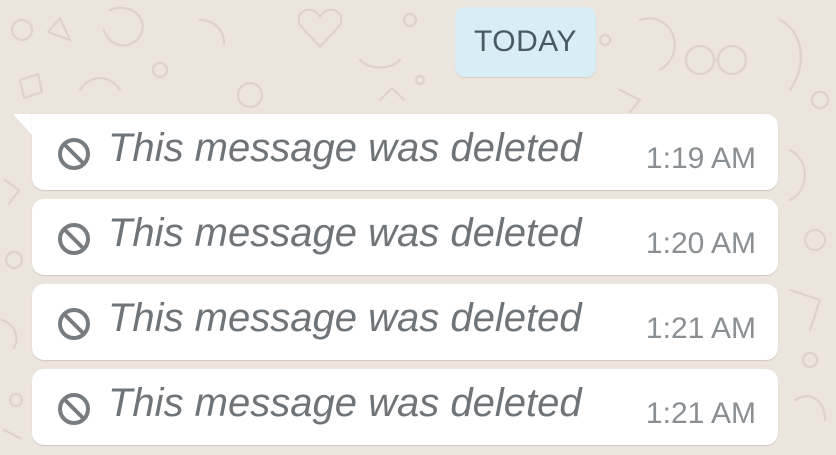  What do you see at coordinates (525, 42) in the screenshot?
I see `date-divider: TODAY` at bounding box center [525, 42].